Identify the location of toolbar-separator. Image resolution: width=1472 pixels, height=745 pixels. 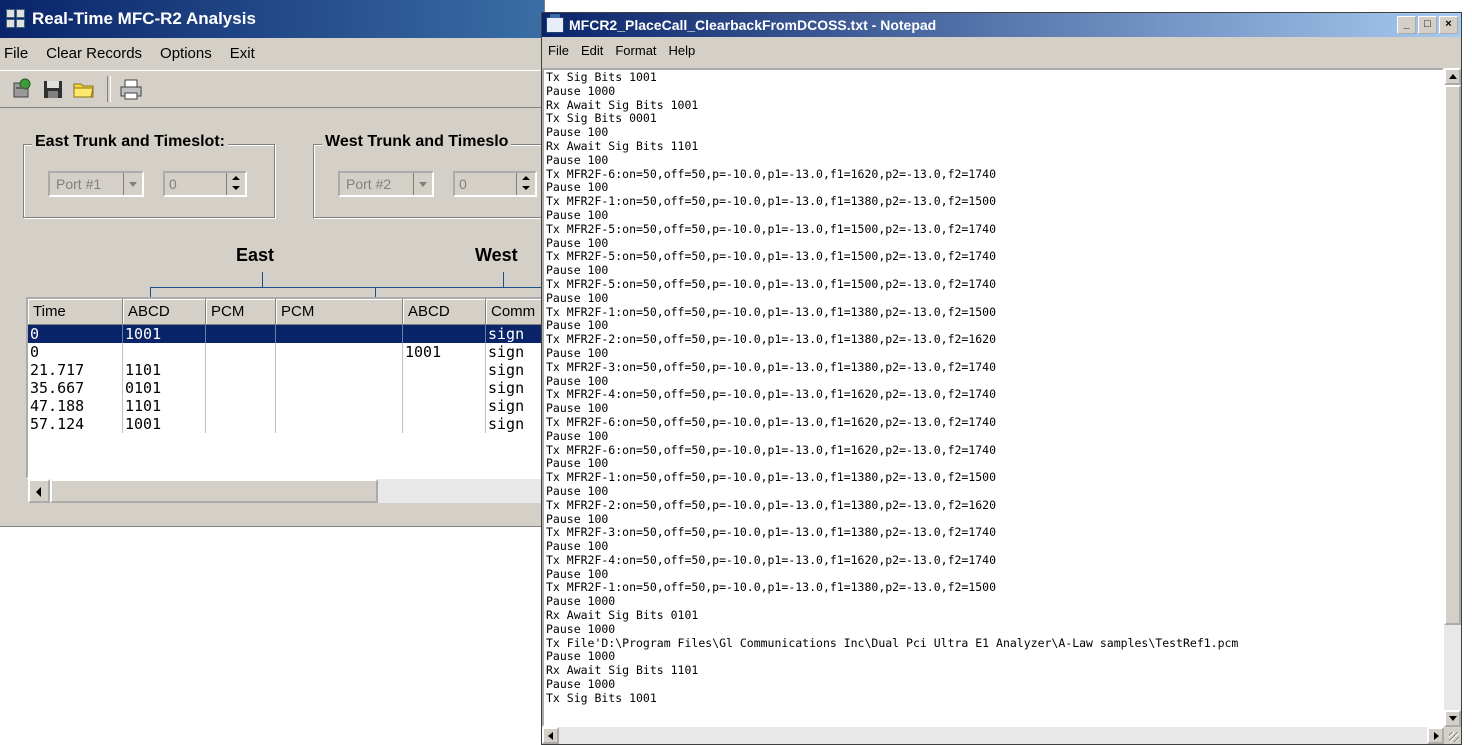
(109, 89).